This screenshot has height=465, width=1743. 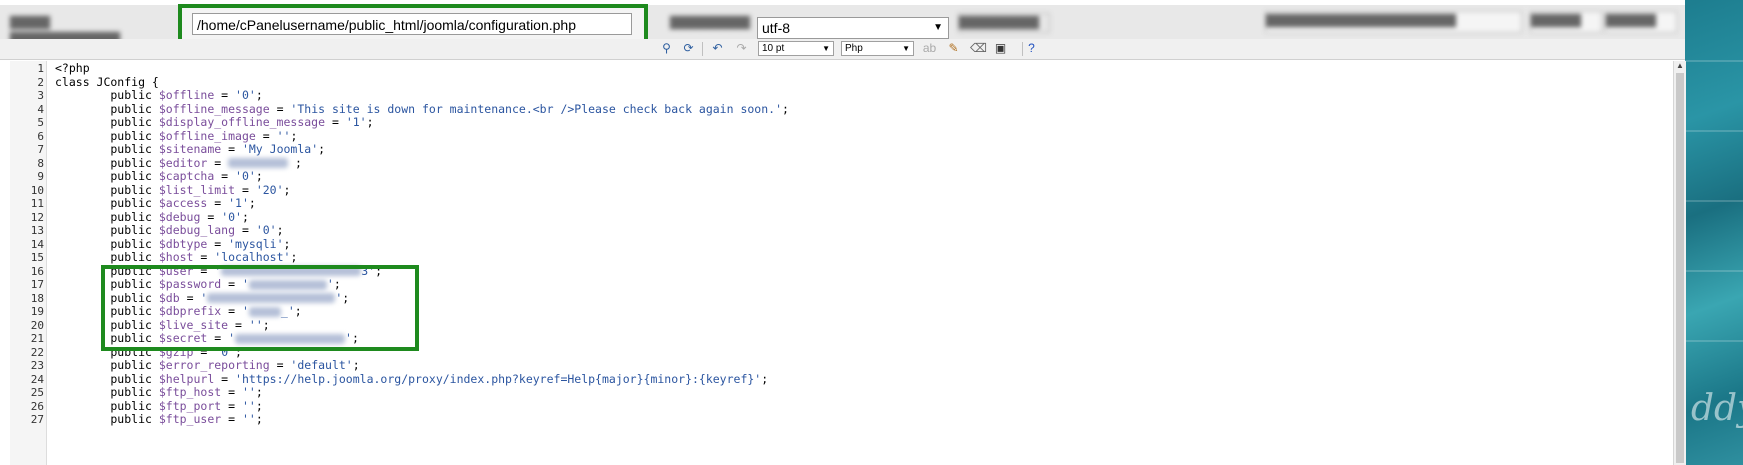 I want to click on brush-icon: ✎, so click(x=953, y=48).